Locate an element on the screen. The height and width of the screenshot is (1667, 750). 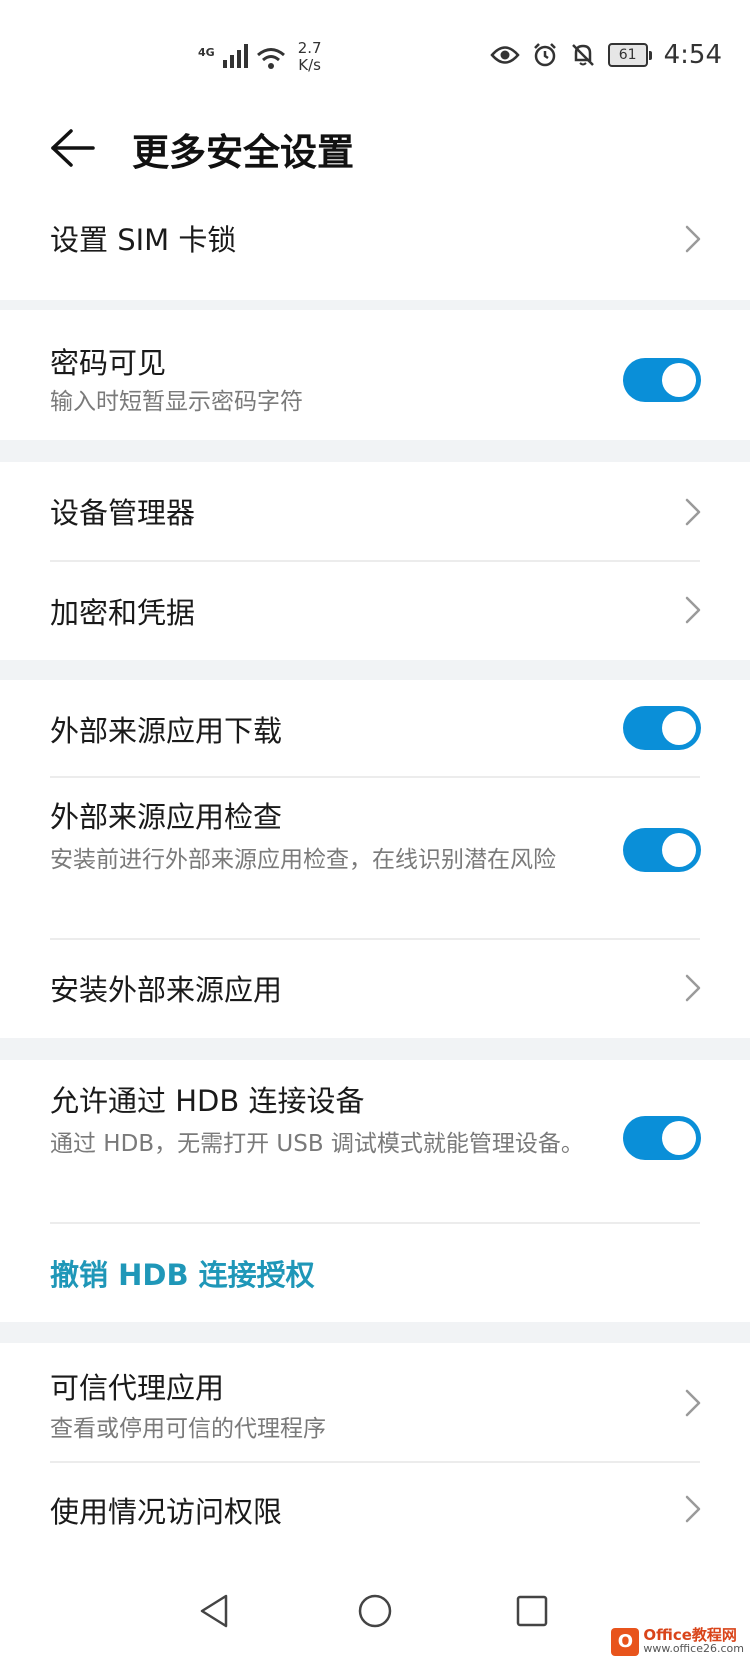
sim-lock-title: 设置 SIM 卡锁 is located at coordinates (143, 240).